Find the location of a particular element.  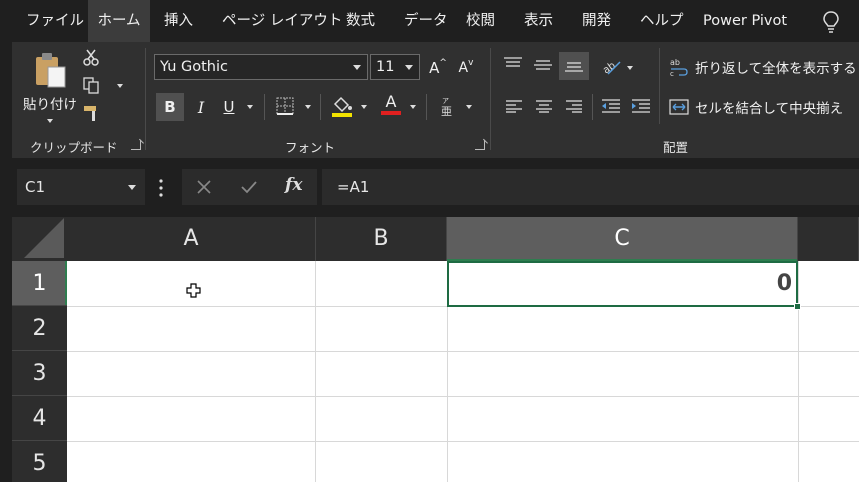

align-middle-icon is located at coordinates (543, 66).